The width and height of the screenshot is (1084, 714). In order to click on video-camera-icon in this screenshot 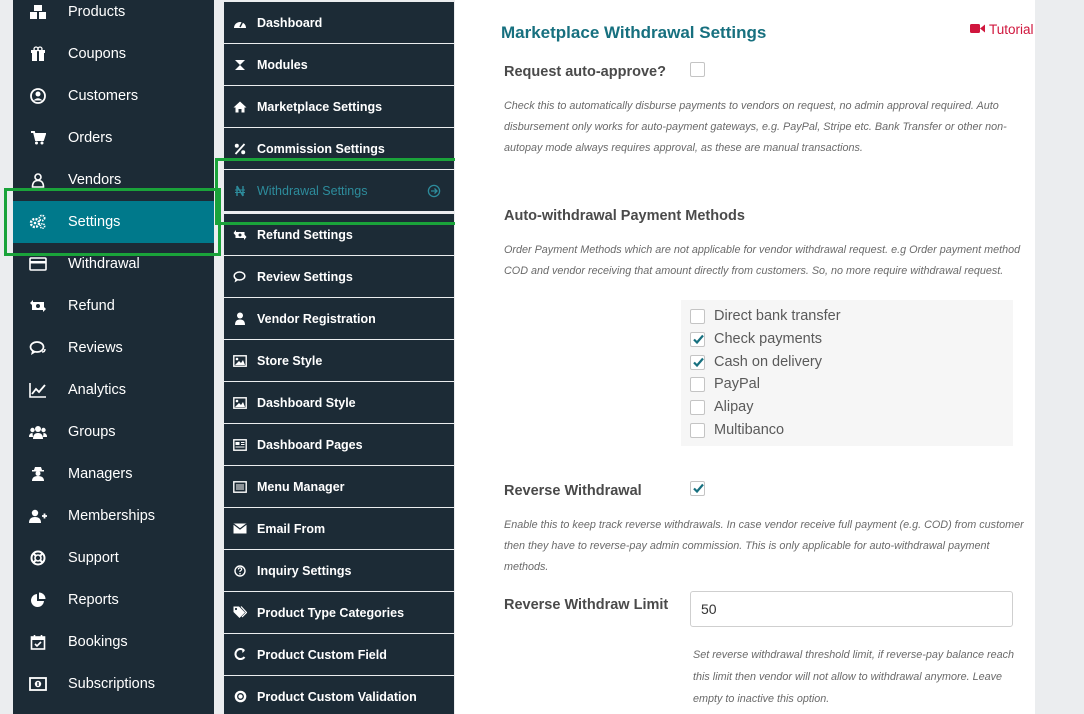, I will do `click(977, 29)`.